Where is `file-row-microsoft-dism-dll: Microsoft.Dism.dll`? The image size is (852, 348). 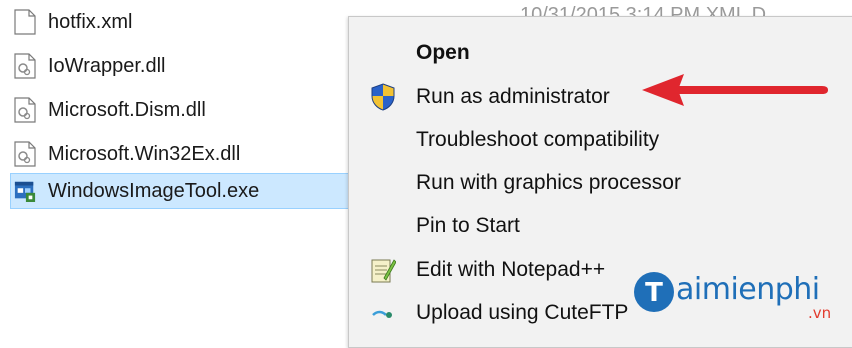
file-row-microsoft-dism-dll: Microsoft.Dism.dll is located at coordinates (182, 110).